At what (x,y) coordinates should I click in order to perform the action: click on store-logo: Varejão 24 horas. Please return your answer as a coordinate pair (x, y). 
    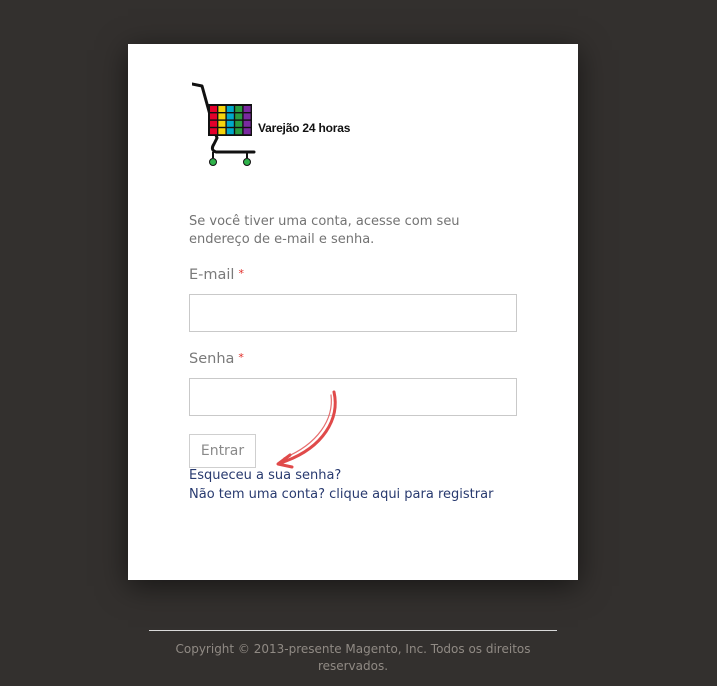
    Looking at the image, I should click on (272, 127).